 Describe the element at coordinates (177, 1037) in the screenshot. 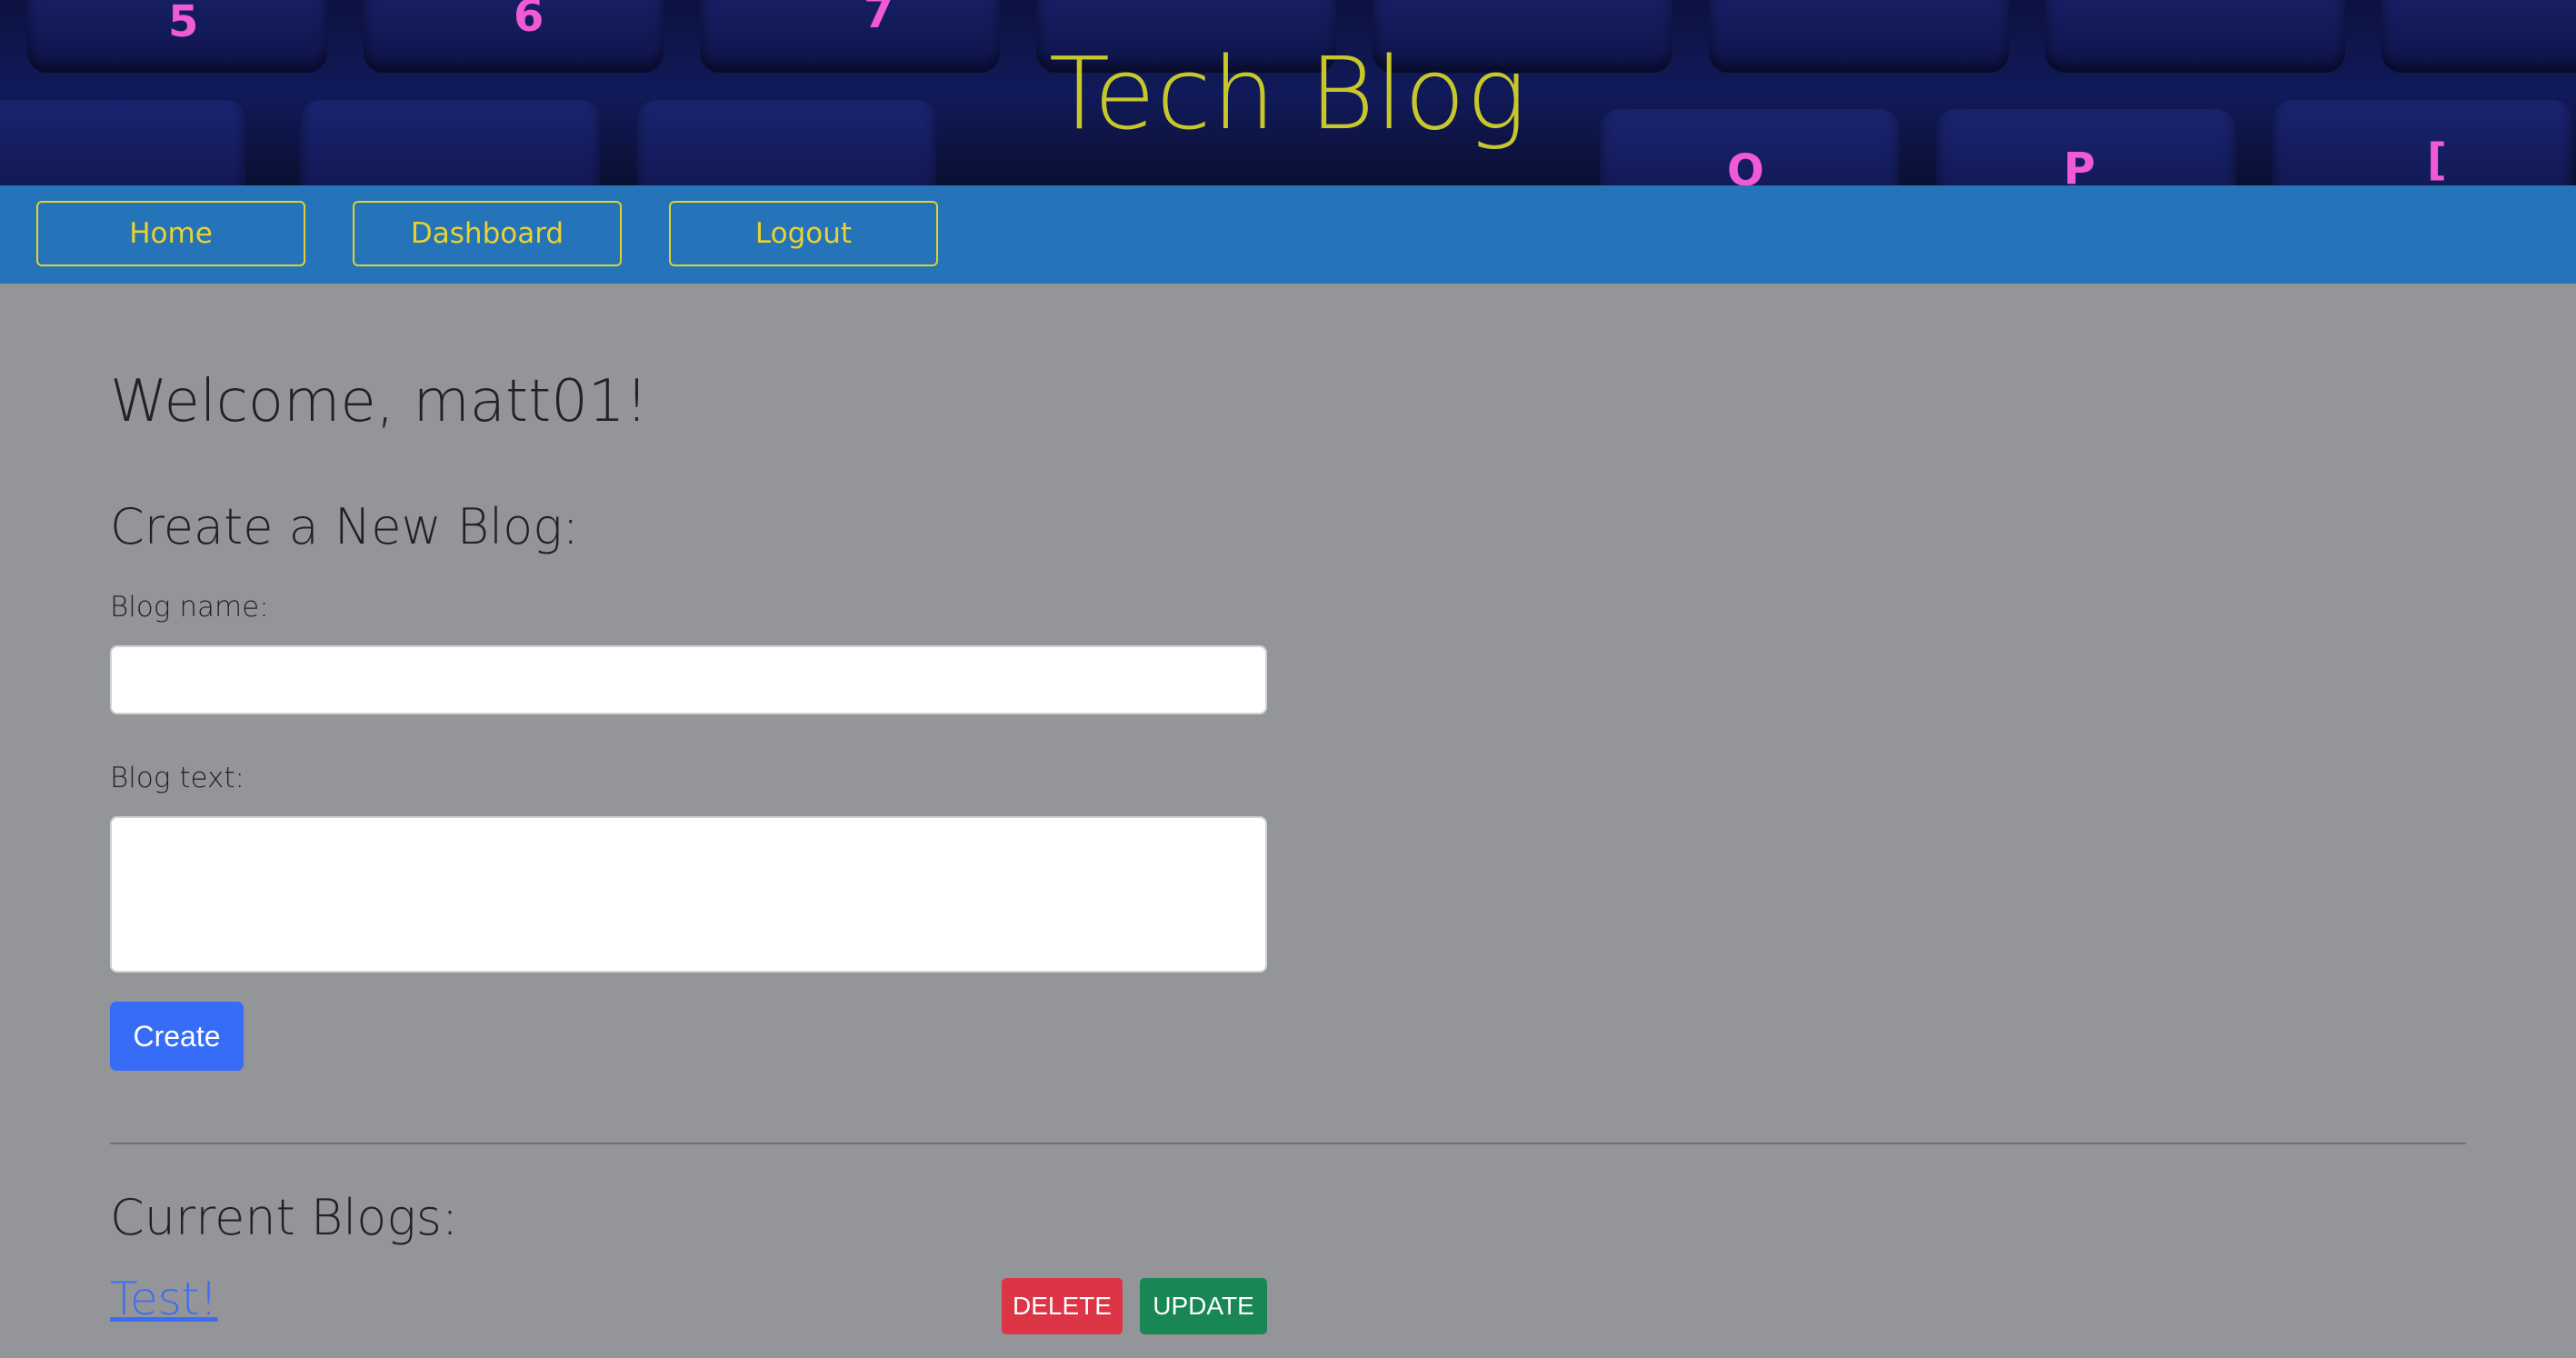

I see `create-button: Create` at that location.